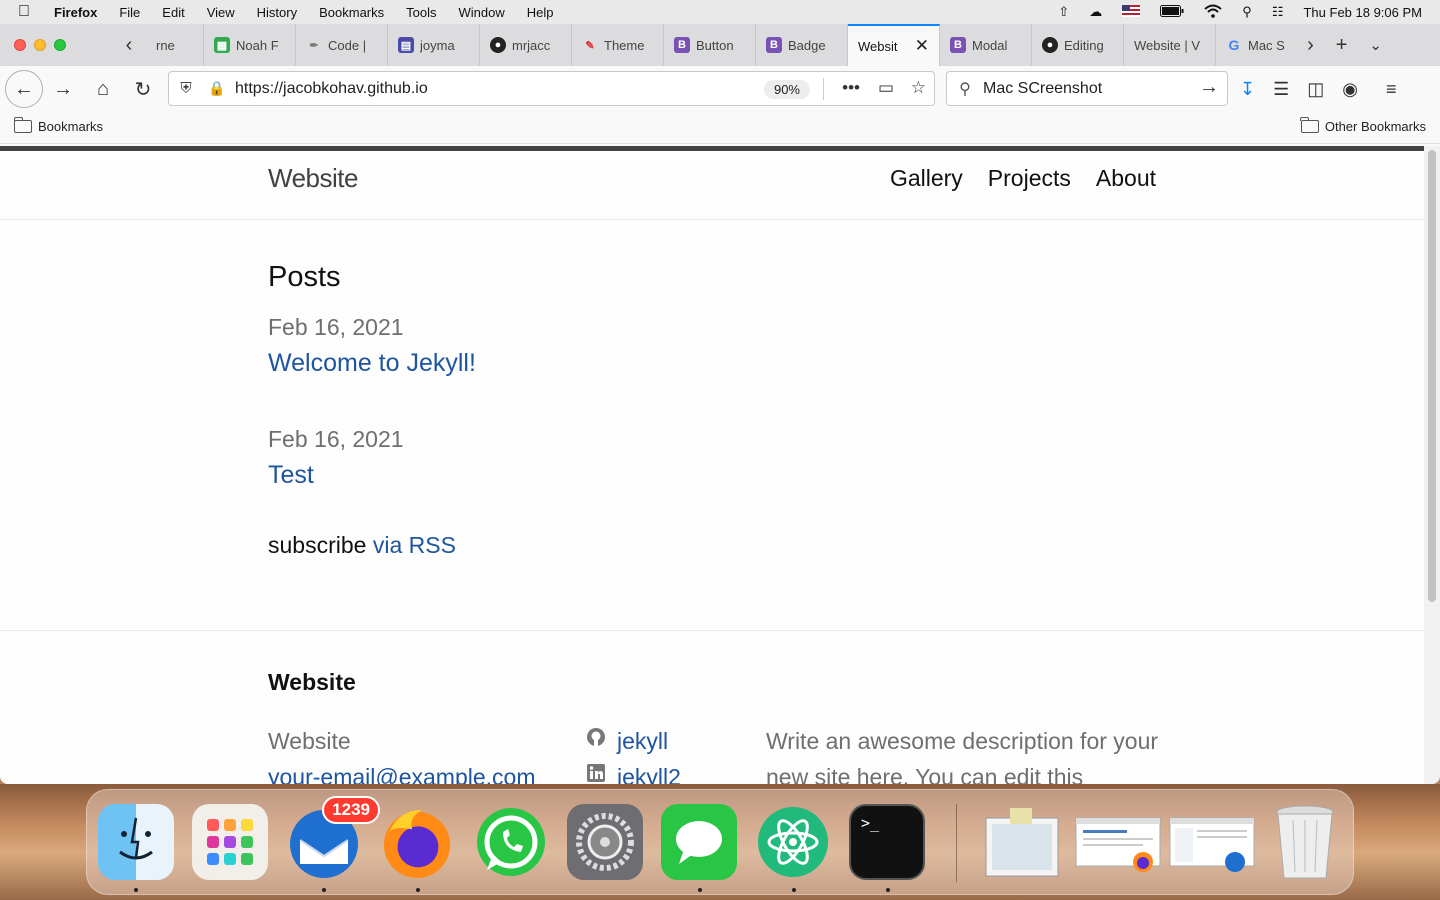 The image size is (1440, 900). Describe the element at coordinates (217, 88) in the screenshot. I see `lock-icon: 🔒` at that location.